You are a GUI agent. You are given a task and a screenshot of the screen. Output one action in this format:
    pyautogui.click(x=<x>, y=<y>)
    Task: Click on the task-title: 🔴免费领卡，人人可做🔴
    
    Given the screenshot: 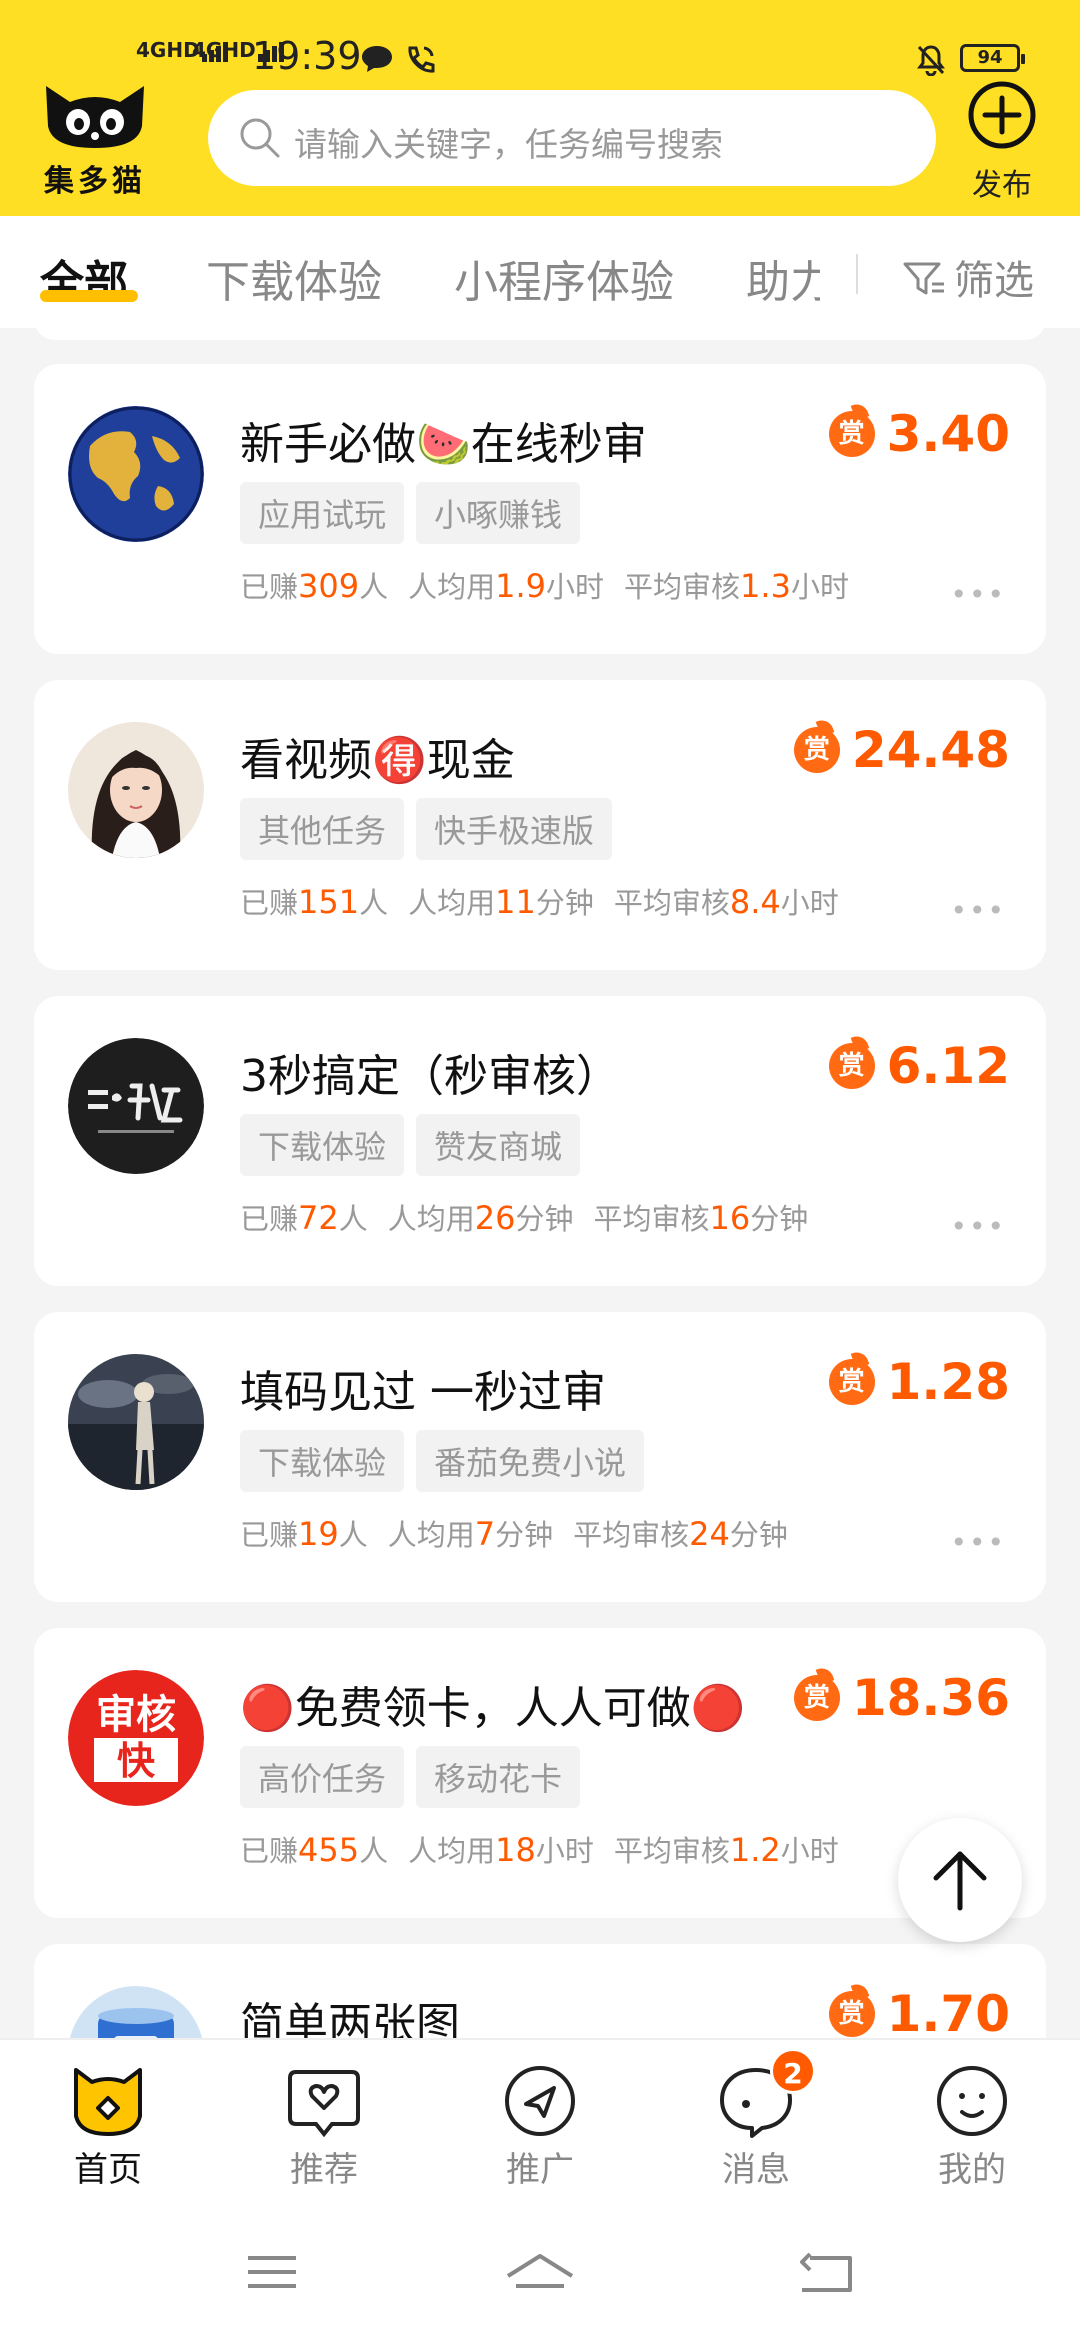 What is the action you would take?
    pyautogui.click(x=493, y=1708)
    